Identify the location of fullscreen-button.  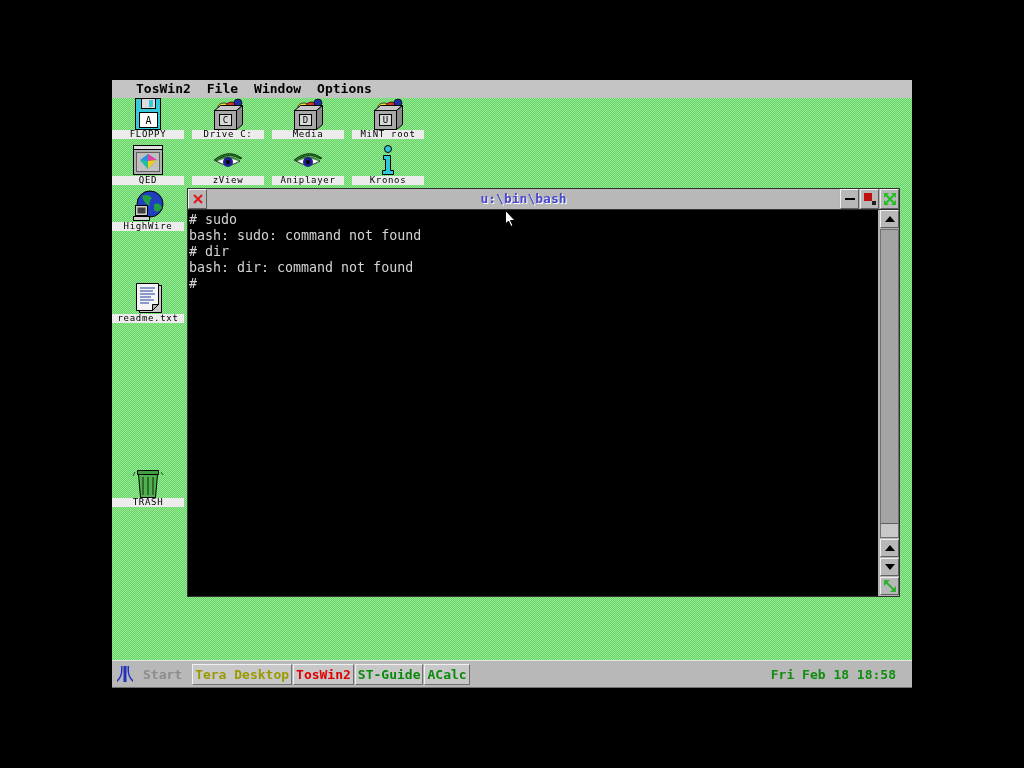
(889, 199).